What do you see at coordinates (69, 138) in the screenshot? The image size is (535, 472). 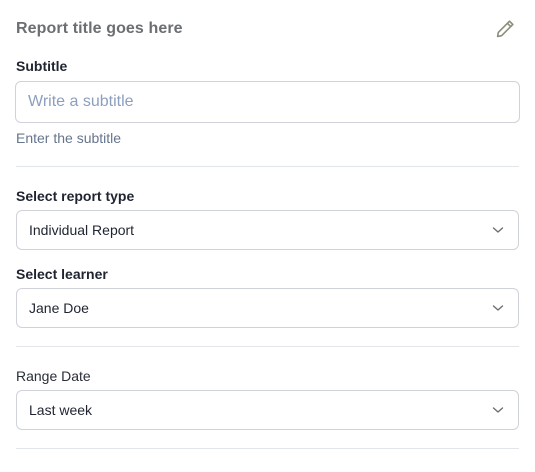 I see `subtitle-helper-text: Enter the subtitle` at bounding box center [69, 138].